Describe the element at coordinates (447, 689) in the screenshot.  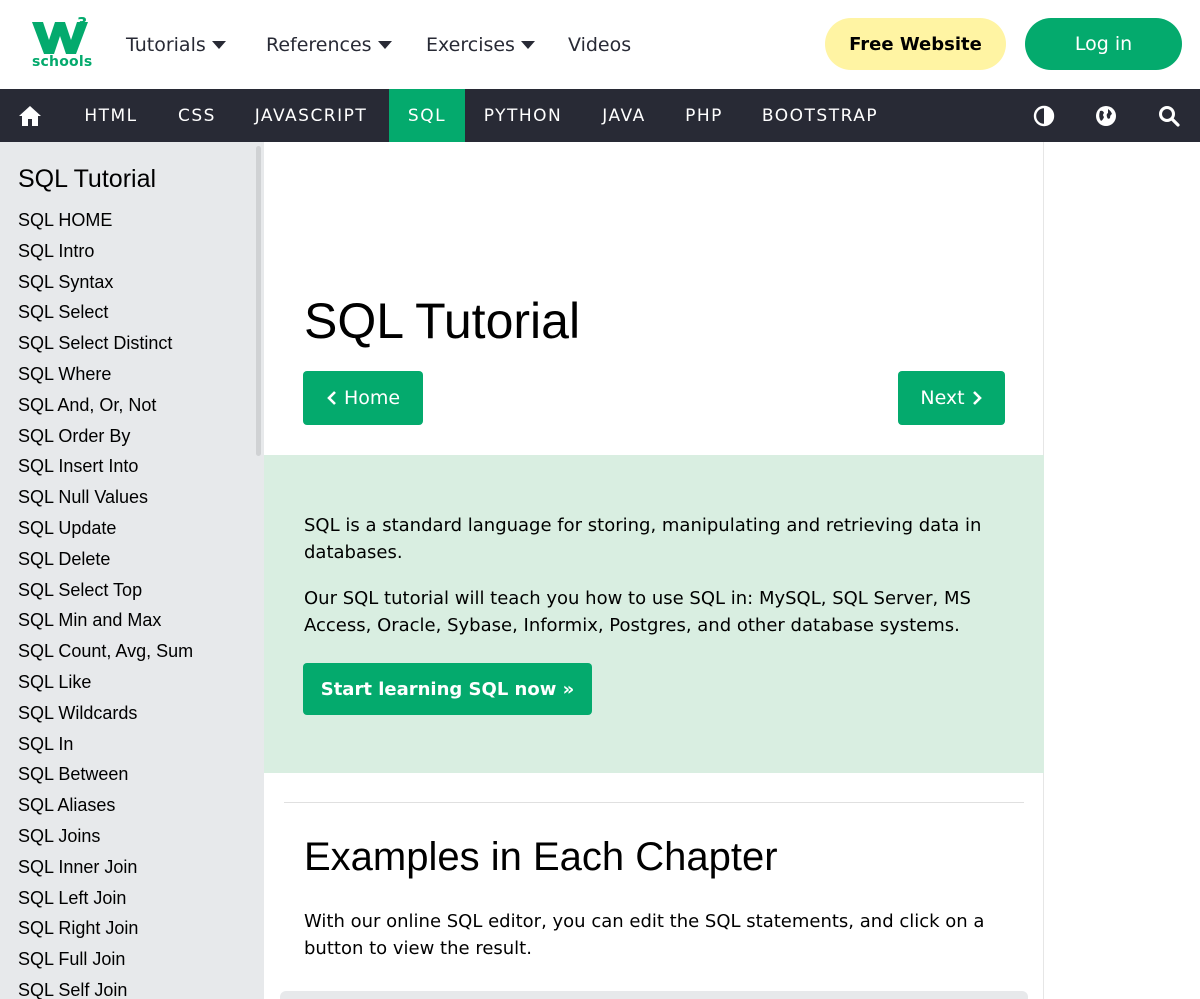
I see `start-learning-button: Start learning SQL now »` at that location.